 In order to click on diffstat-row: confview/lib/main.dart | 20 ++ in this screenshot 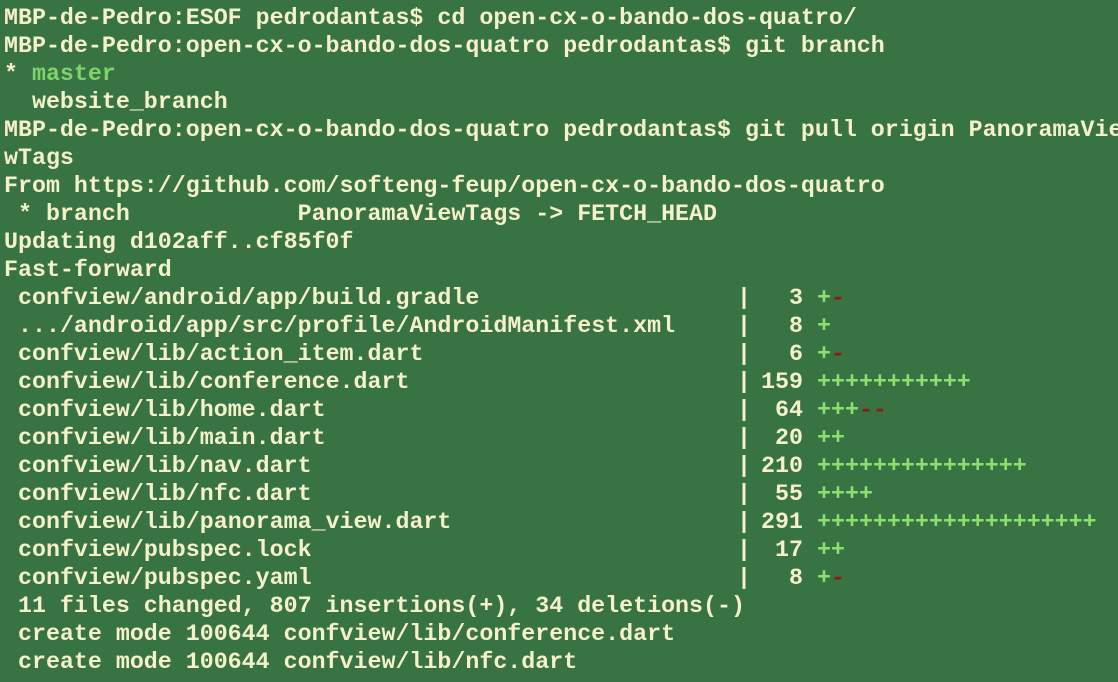, I will do `click(561, 438)`.